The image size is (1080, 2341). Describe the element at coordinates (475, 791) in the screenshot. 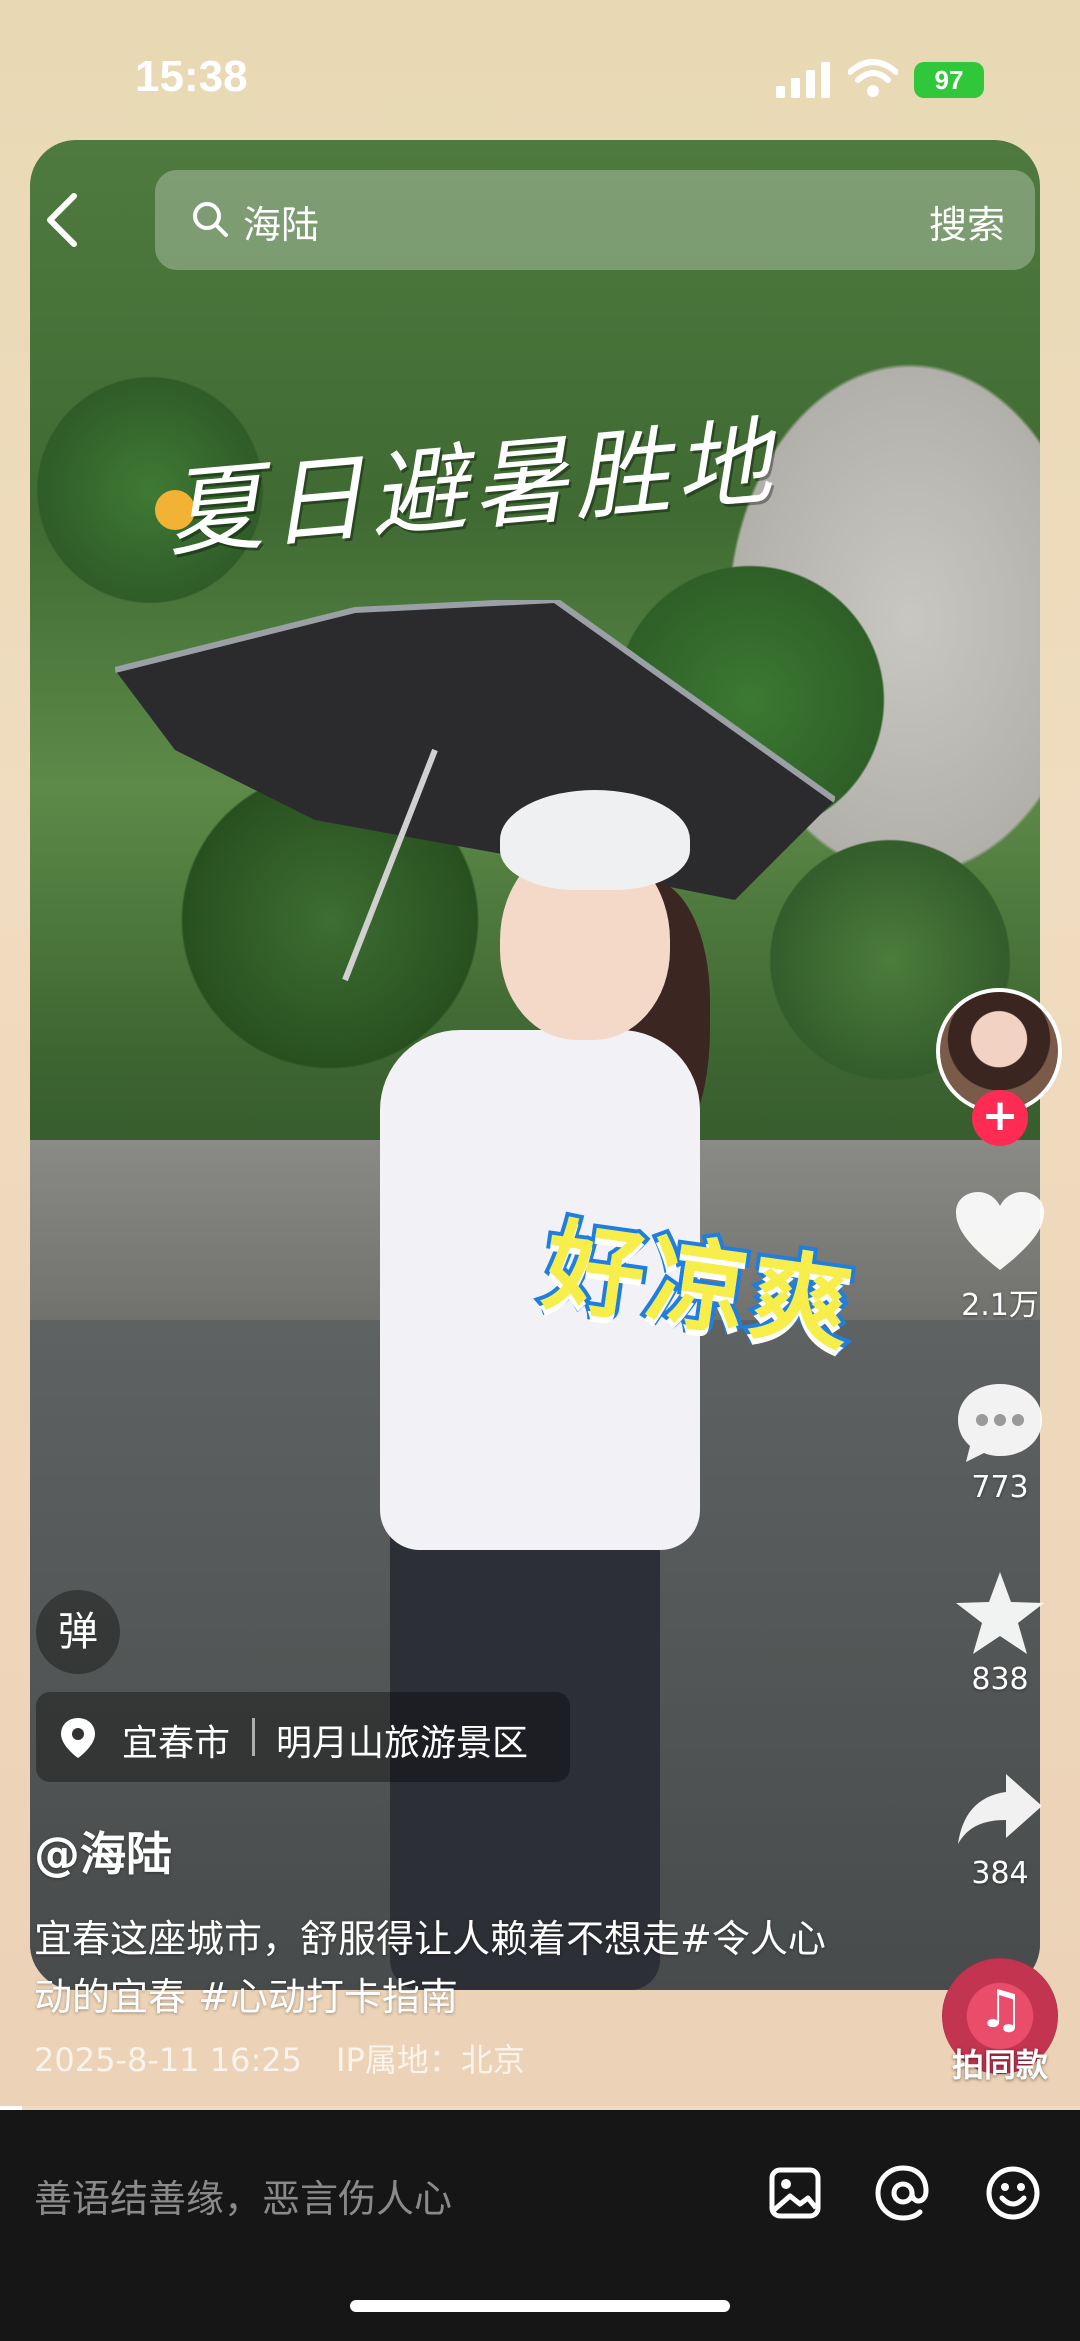

I see `umbrella-graphic` at that location.